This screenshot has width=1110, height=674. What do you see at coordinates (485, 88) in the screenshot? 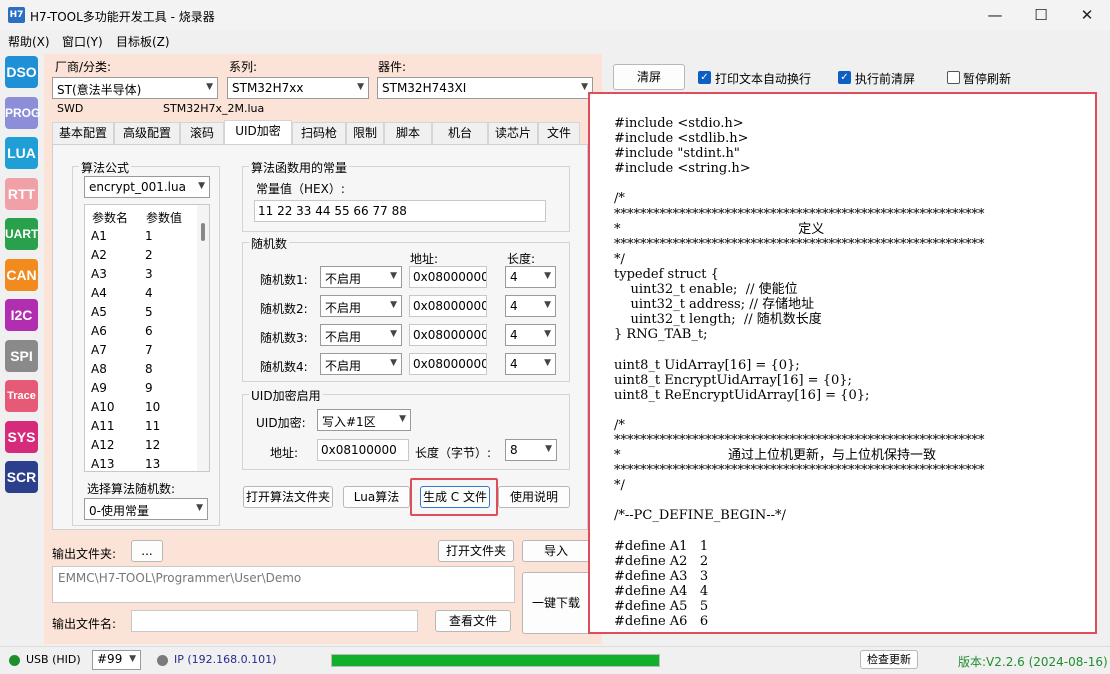
I see `part-select: STM32H743XI ▼` at bounding box center [485, 88].